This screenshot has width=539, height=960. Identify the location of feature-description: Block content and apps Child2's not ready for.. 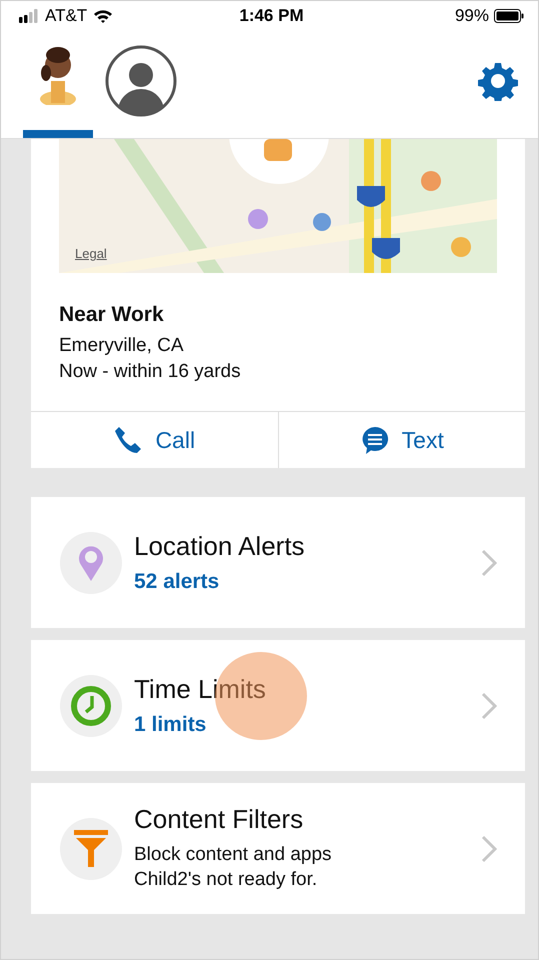
(233, 867).